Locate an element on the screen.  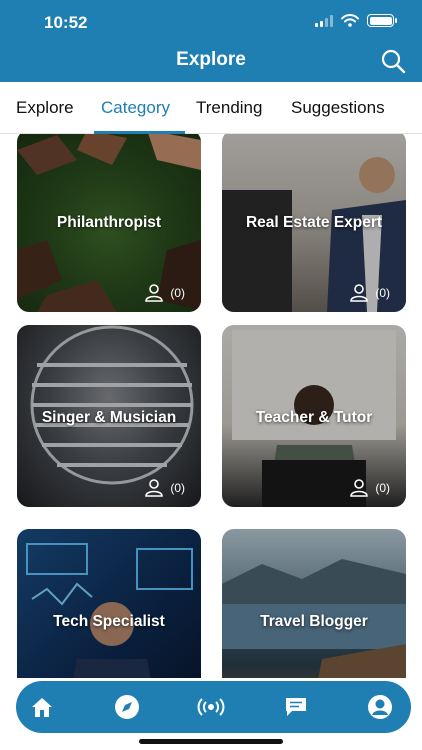
category-name: Travel Blogger is located at coordinates (314, 621).